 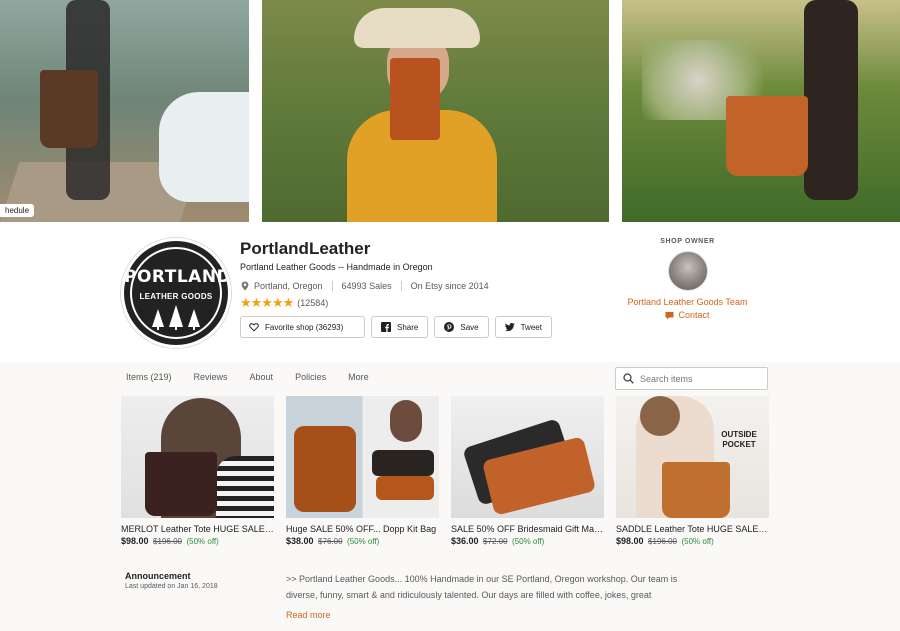 What do you see at coordinates (245, 286) in the screenshot?
I see `location-pin-icon` at bounding box center [245, 286].